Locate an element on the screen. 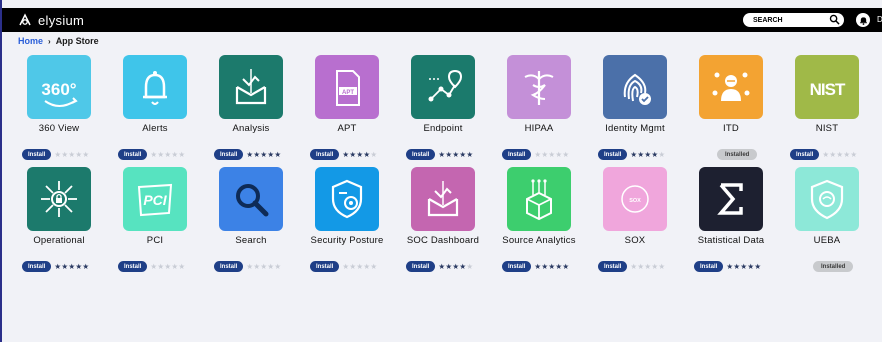  brand-logo: elysium is located at coordinates (51, 20).